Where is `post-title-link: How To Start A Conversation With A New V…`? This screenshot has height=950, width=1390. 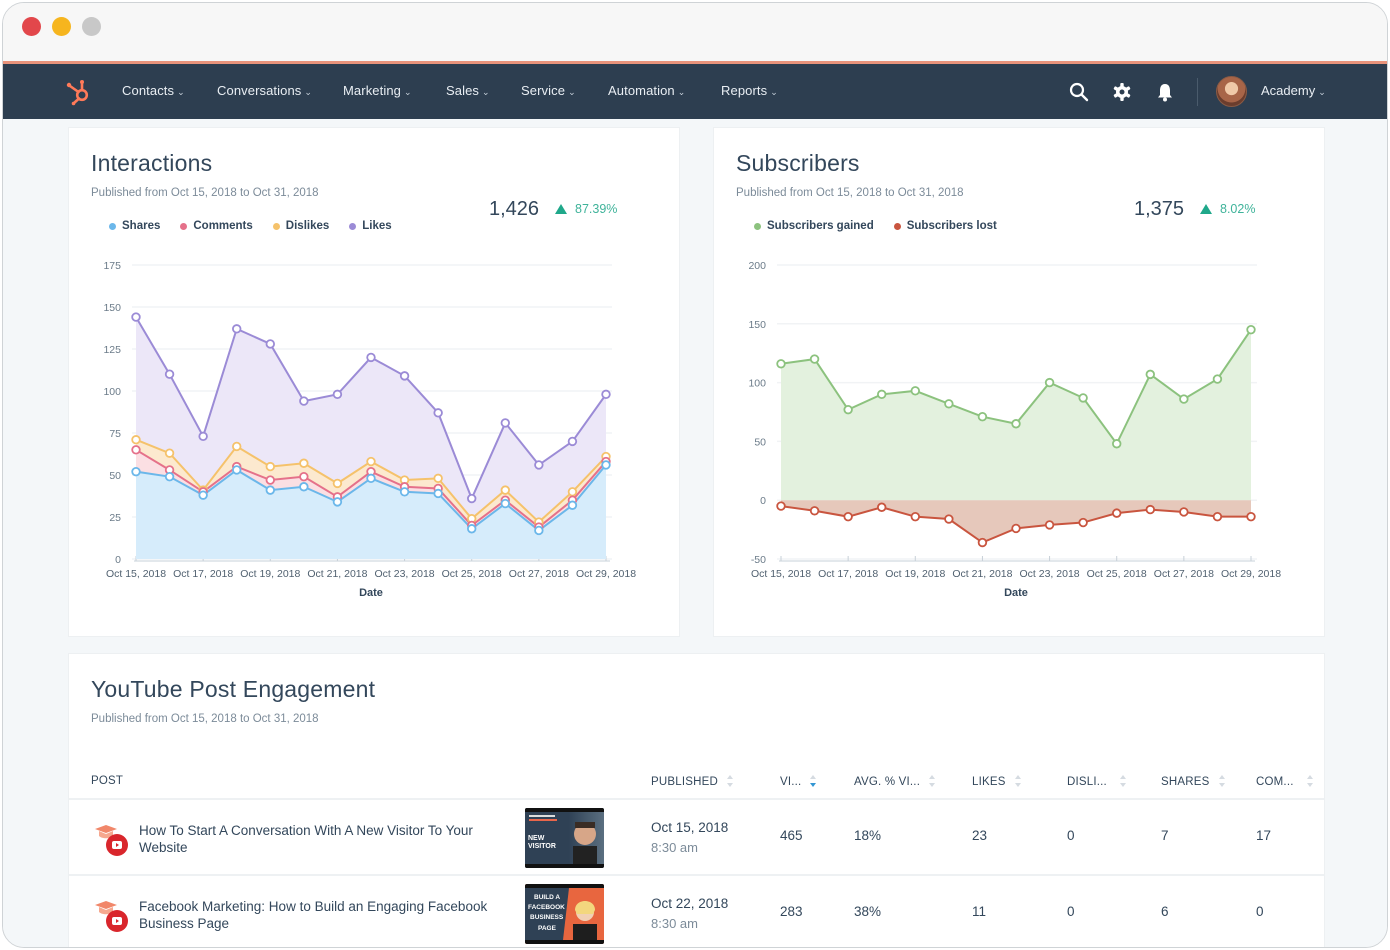 post-title-link: How To Start A Conversation With A New V… is located at coordinates (324, 839).